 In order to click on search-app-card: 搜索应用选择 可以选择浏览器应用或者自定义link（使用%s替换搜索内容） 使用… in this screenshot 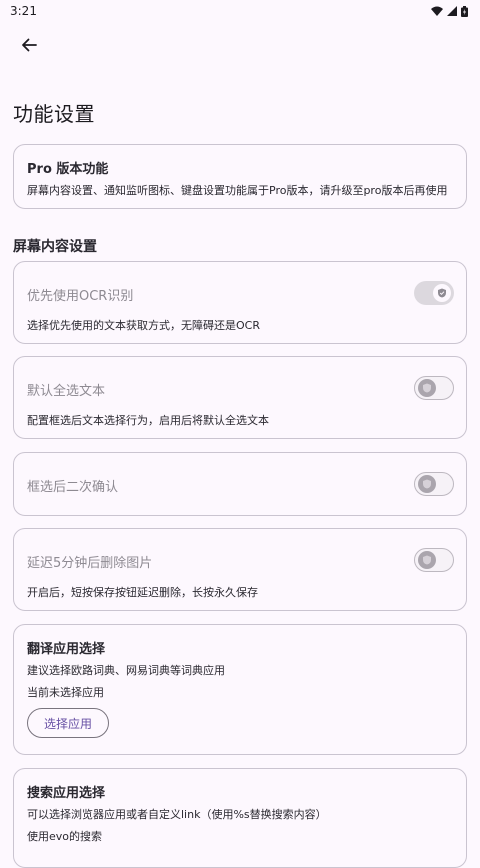, I will do `click(240, 818)`.